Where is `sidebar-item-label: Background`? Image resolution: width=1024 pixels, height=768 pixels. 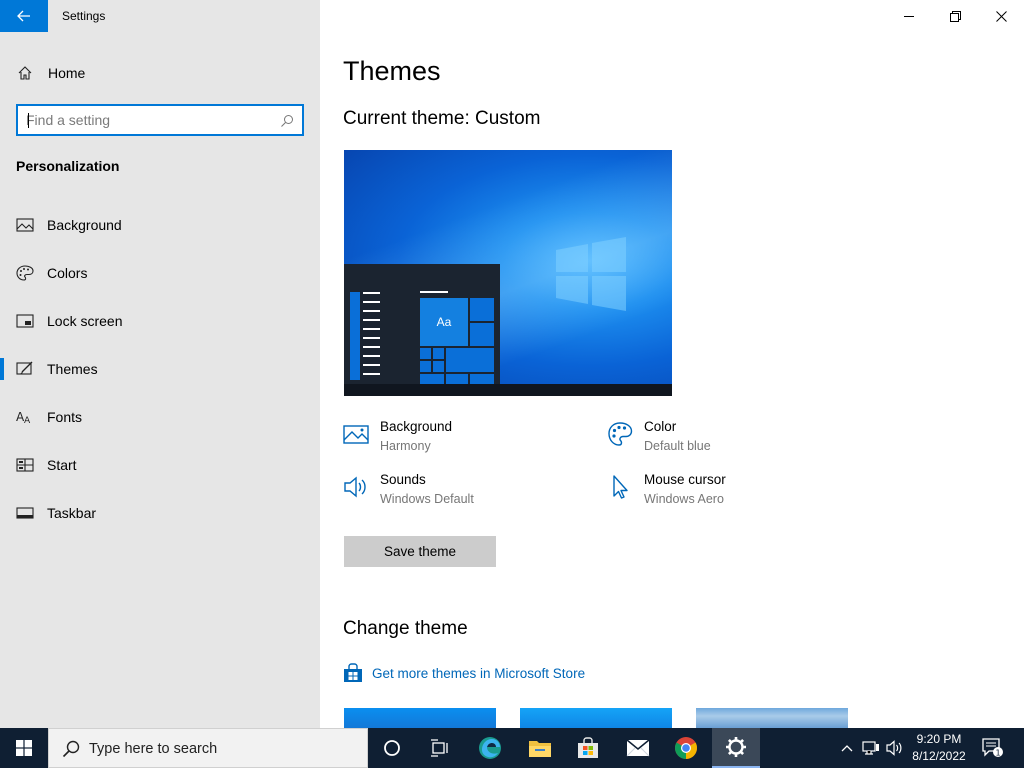 sidebar-item-label: Background is located at coordinates (84, 225).